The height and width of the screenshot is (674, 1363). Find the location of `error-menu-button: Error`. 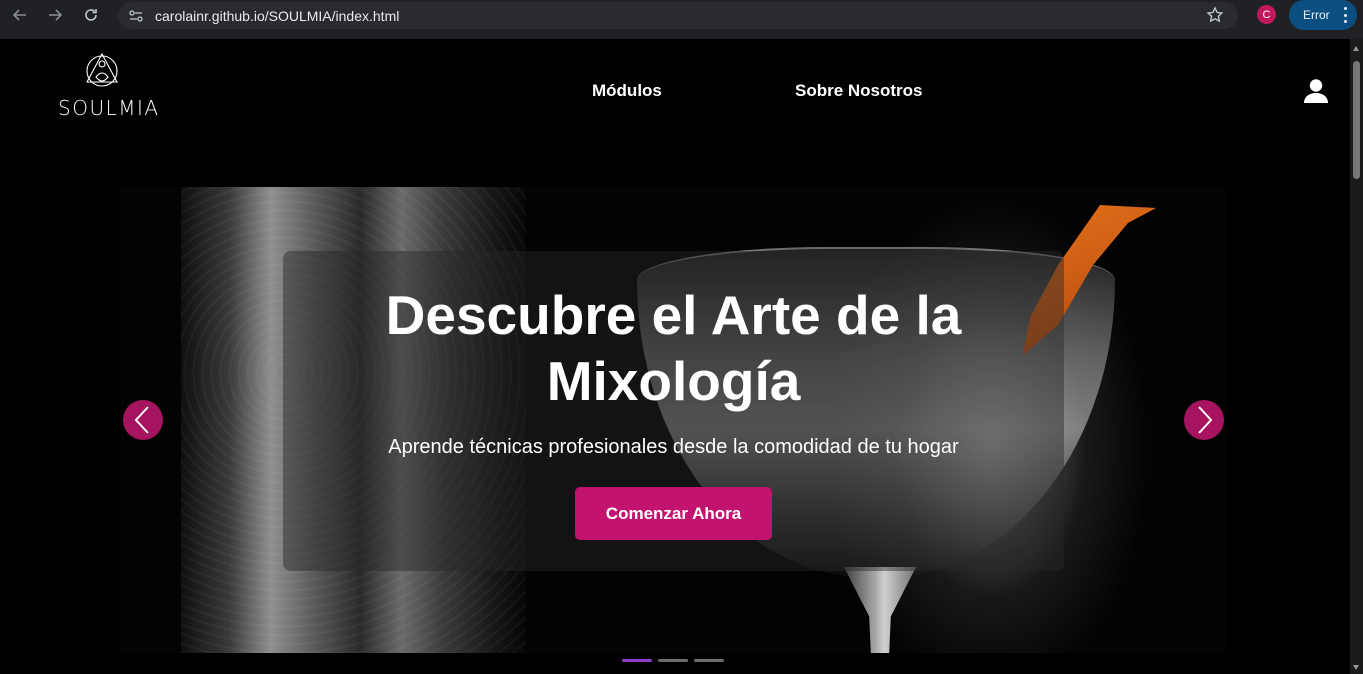

error-menu-button: Error is located at coordinates (1323, 15).